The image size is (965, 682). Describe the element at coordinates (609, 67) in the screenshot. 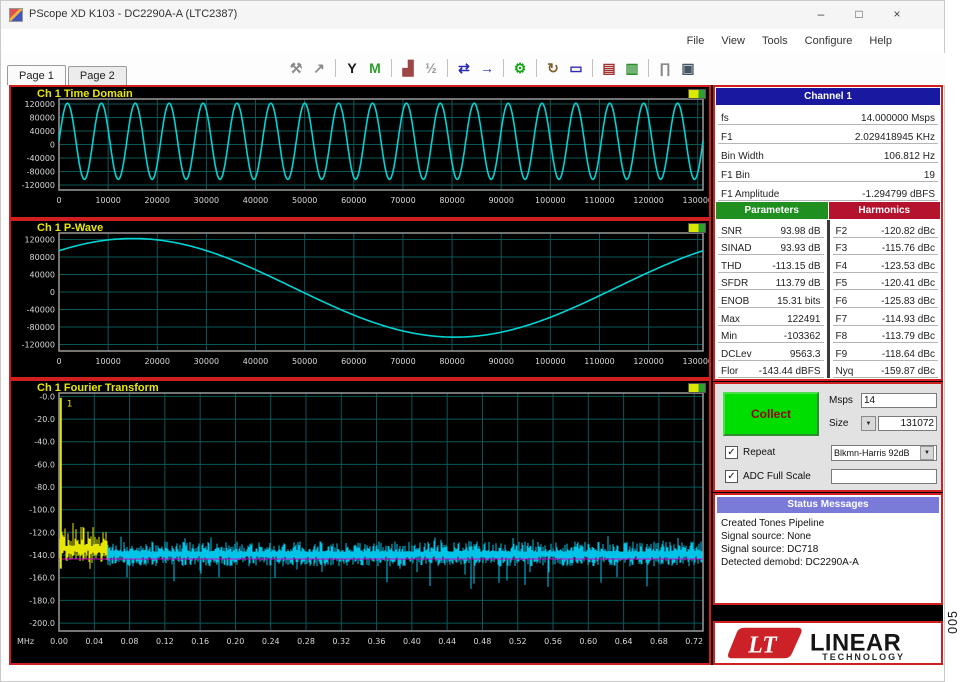

I see `export-red-icon: ▤` at that location.